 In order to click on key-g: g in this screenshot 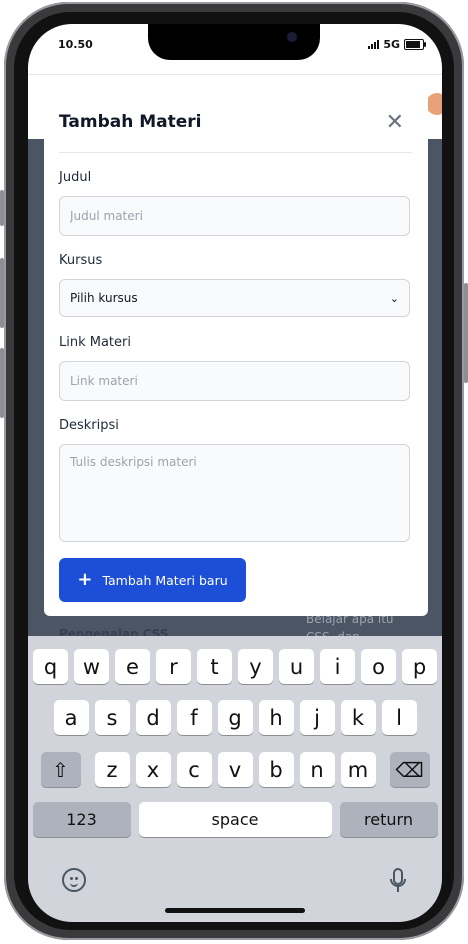, I will do `click(235, 717)`.